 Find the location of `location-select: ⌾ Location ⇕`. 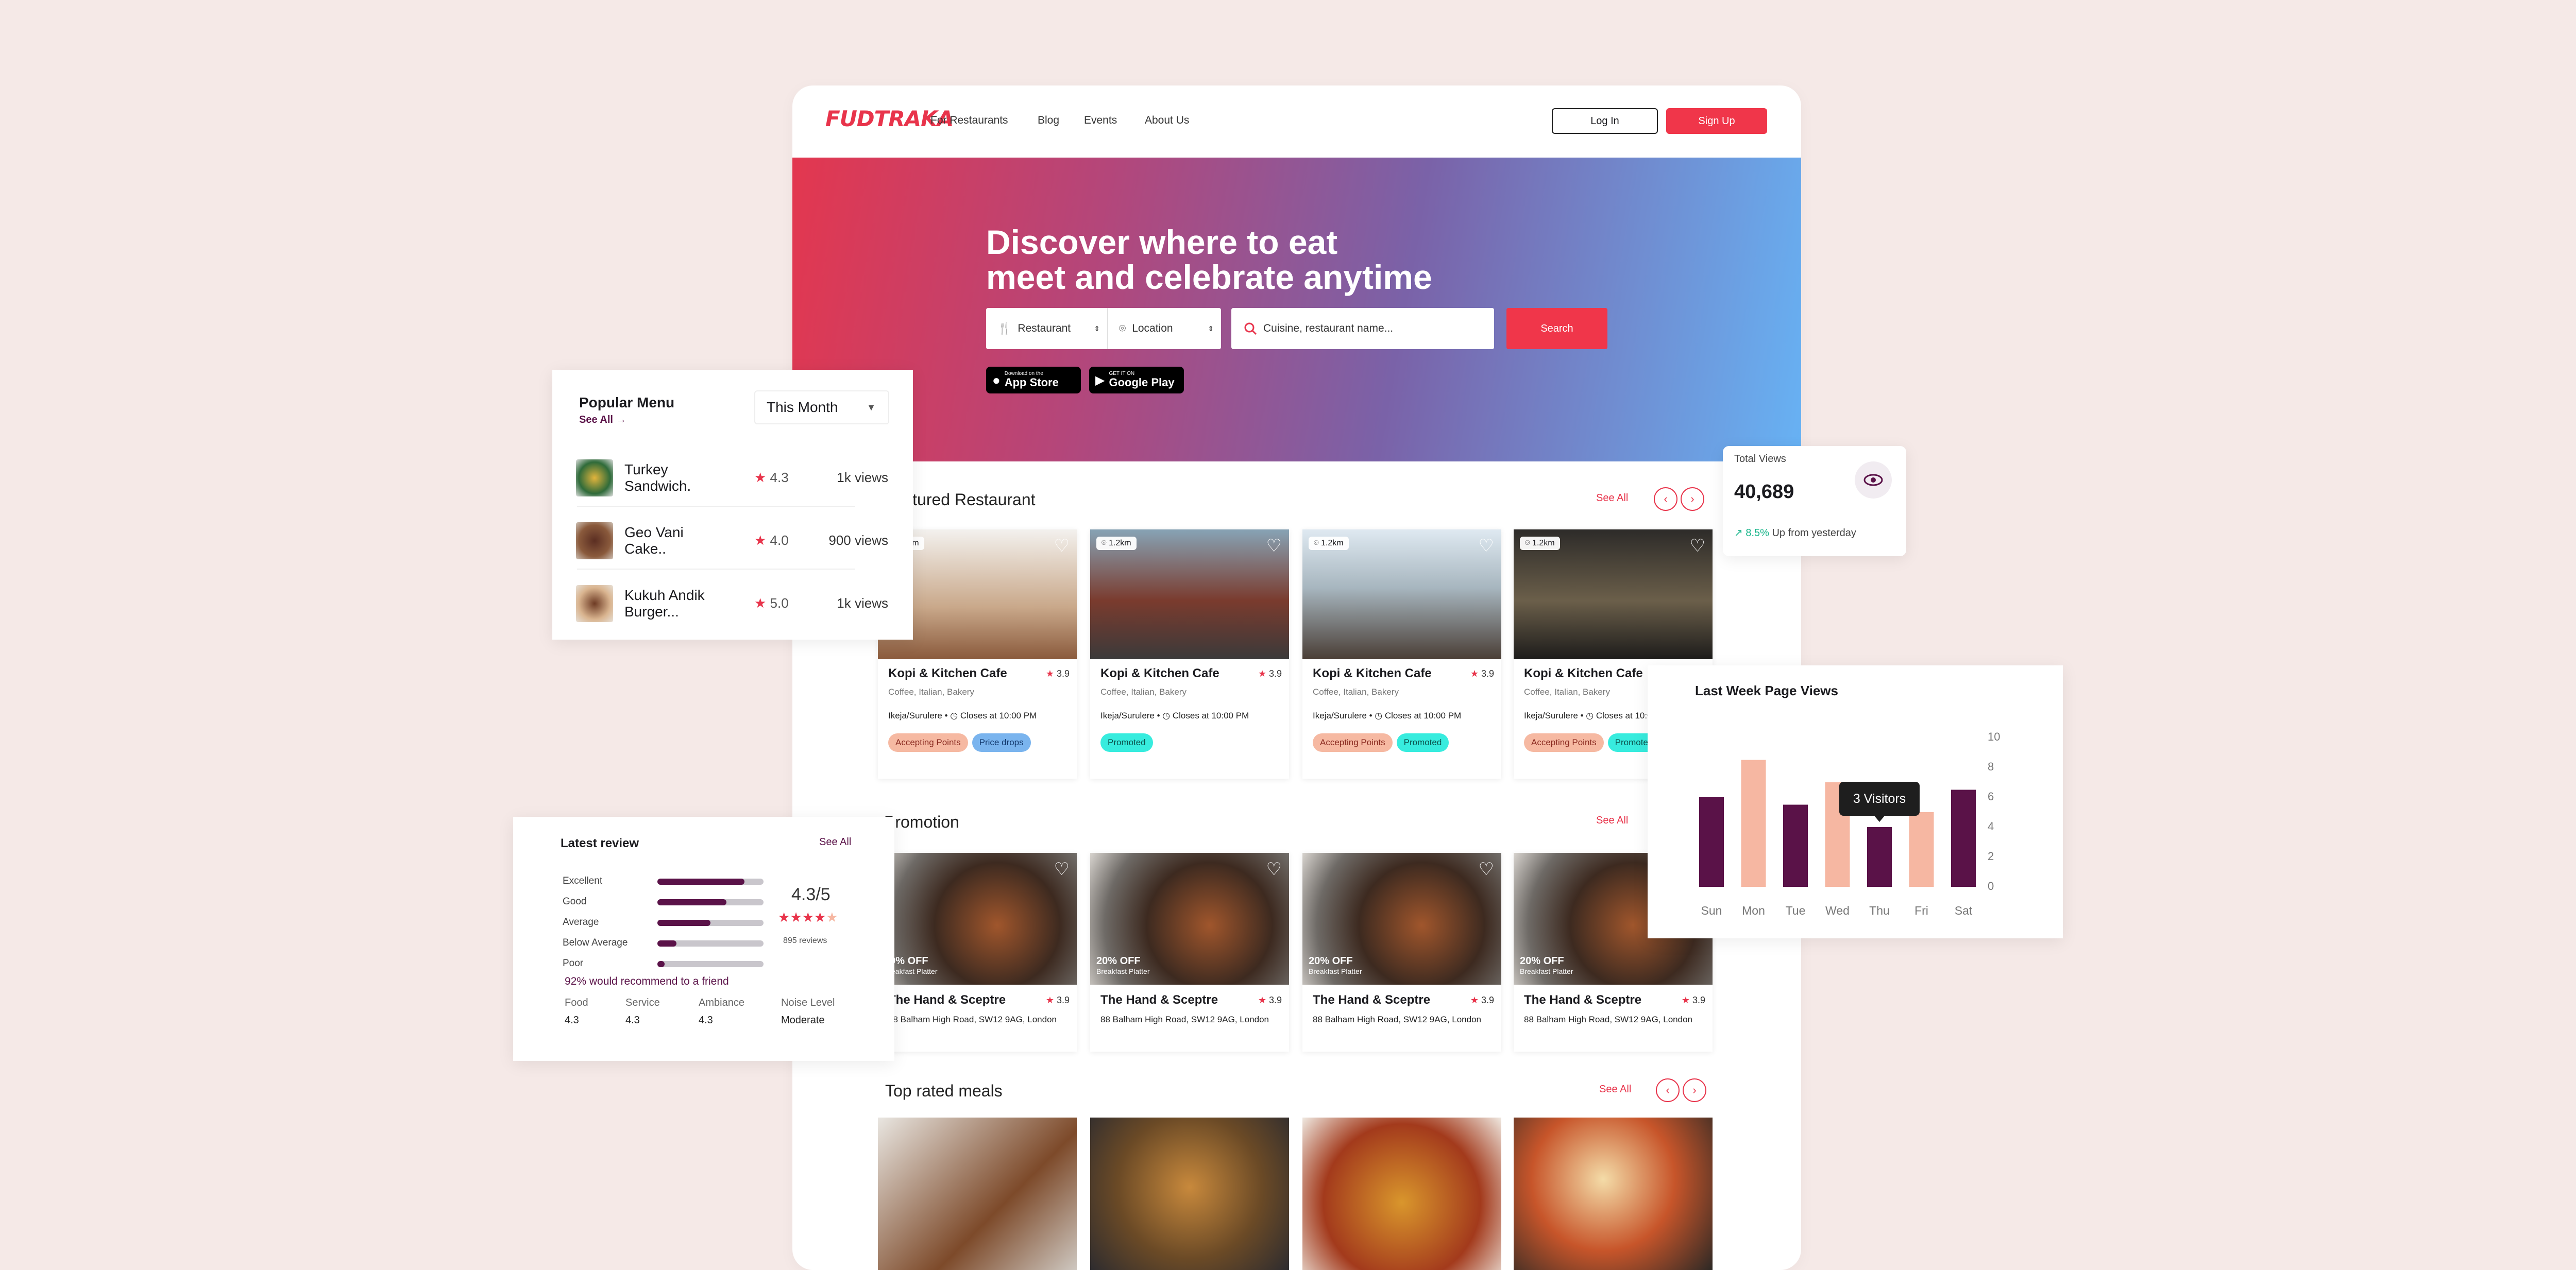

location-select: ⌾ Location ⇕ is located at coordinates (1164, 328).